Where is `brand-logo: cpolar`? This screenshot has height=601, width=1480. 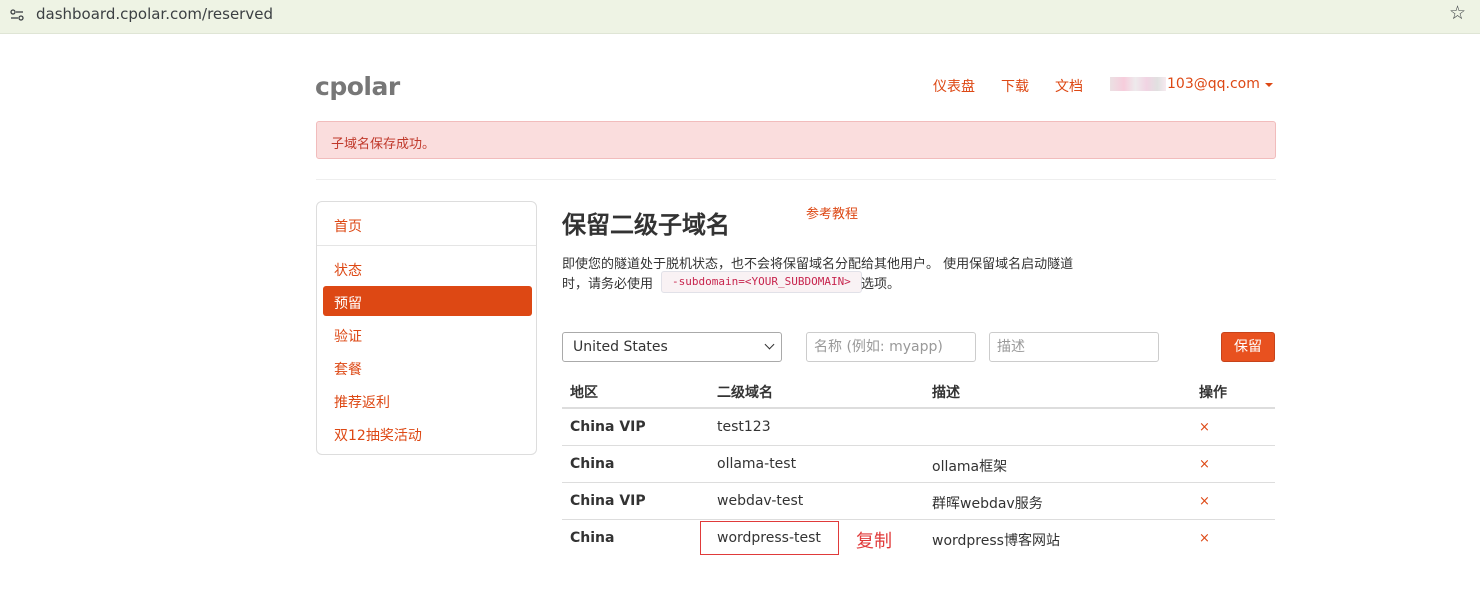
brand-logo: cpolar is located at coordinates (357, 86).